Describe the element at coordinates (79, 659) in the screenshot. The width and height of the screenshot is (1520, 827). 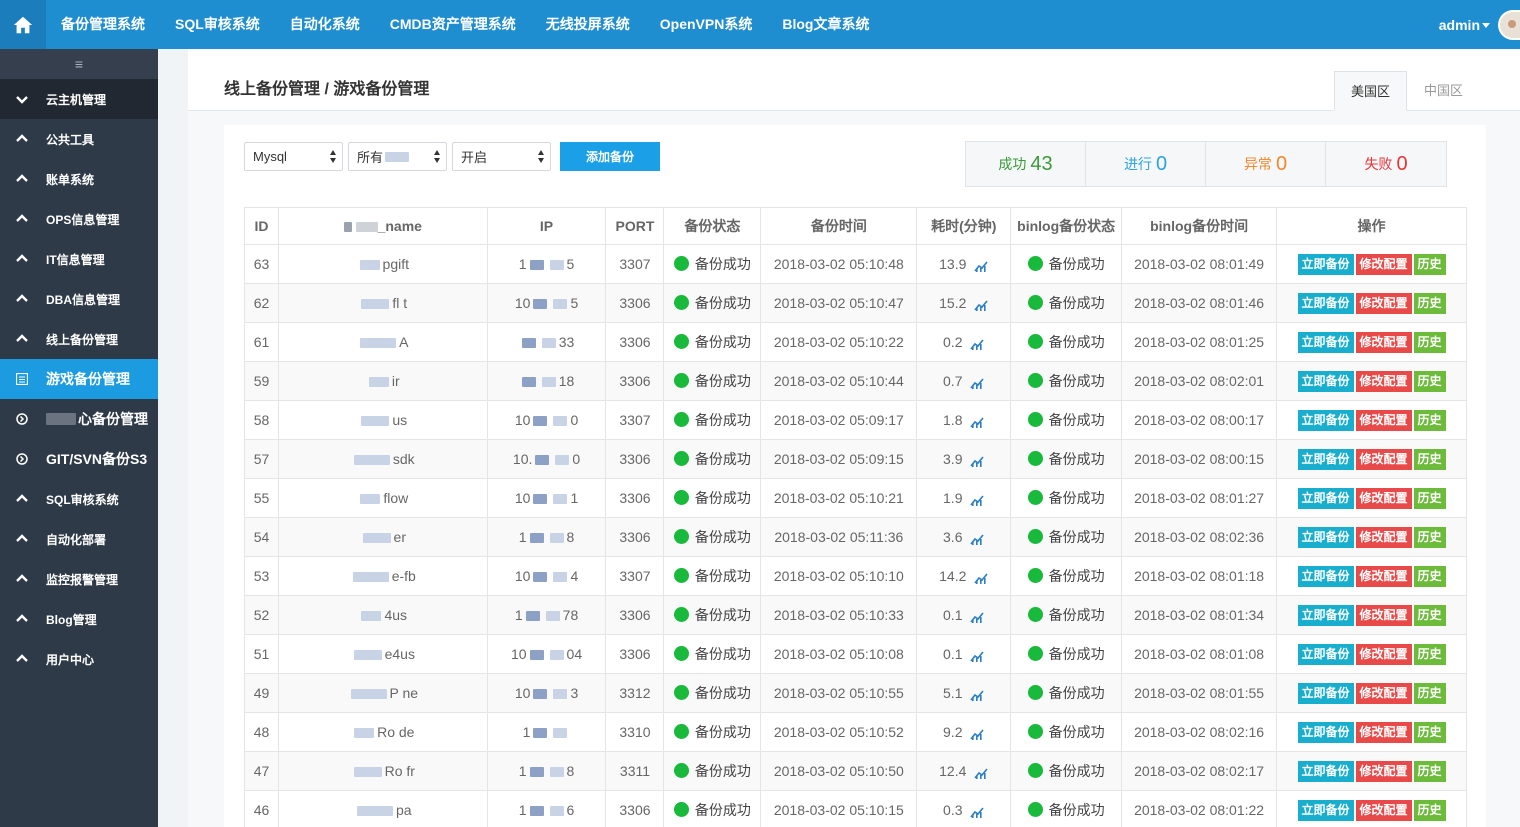
I see `sidebar-item: 用户中心` at that location.